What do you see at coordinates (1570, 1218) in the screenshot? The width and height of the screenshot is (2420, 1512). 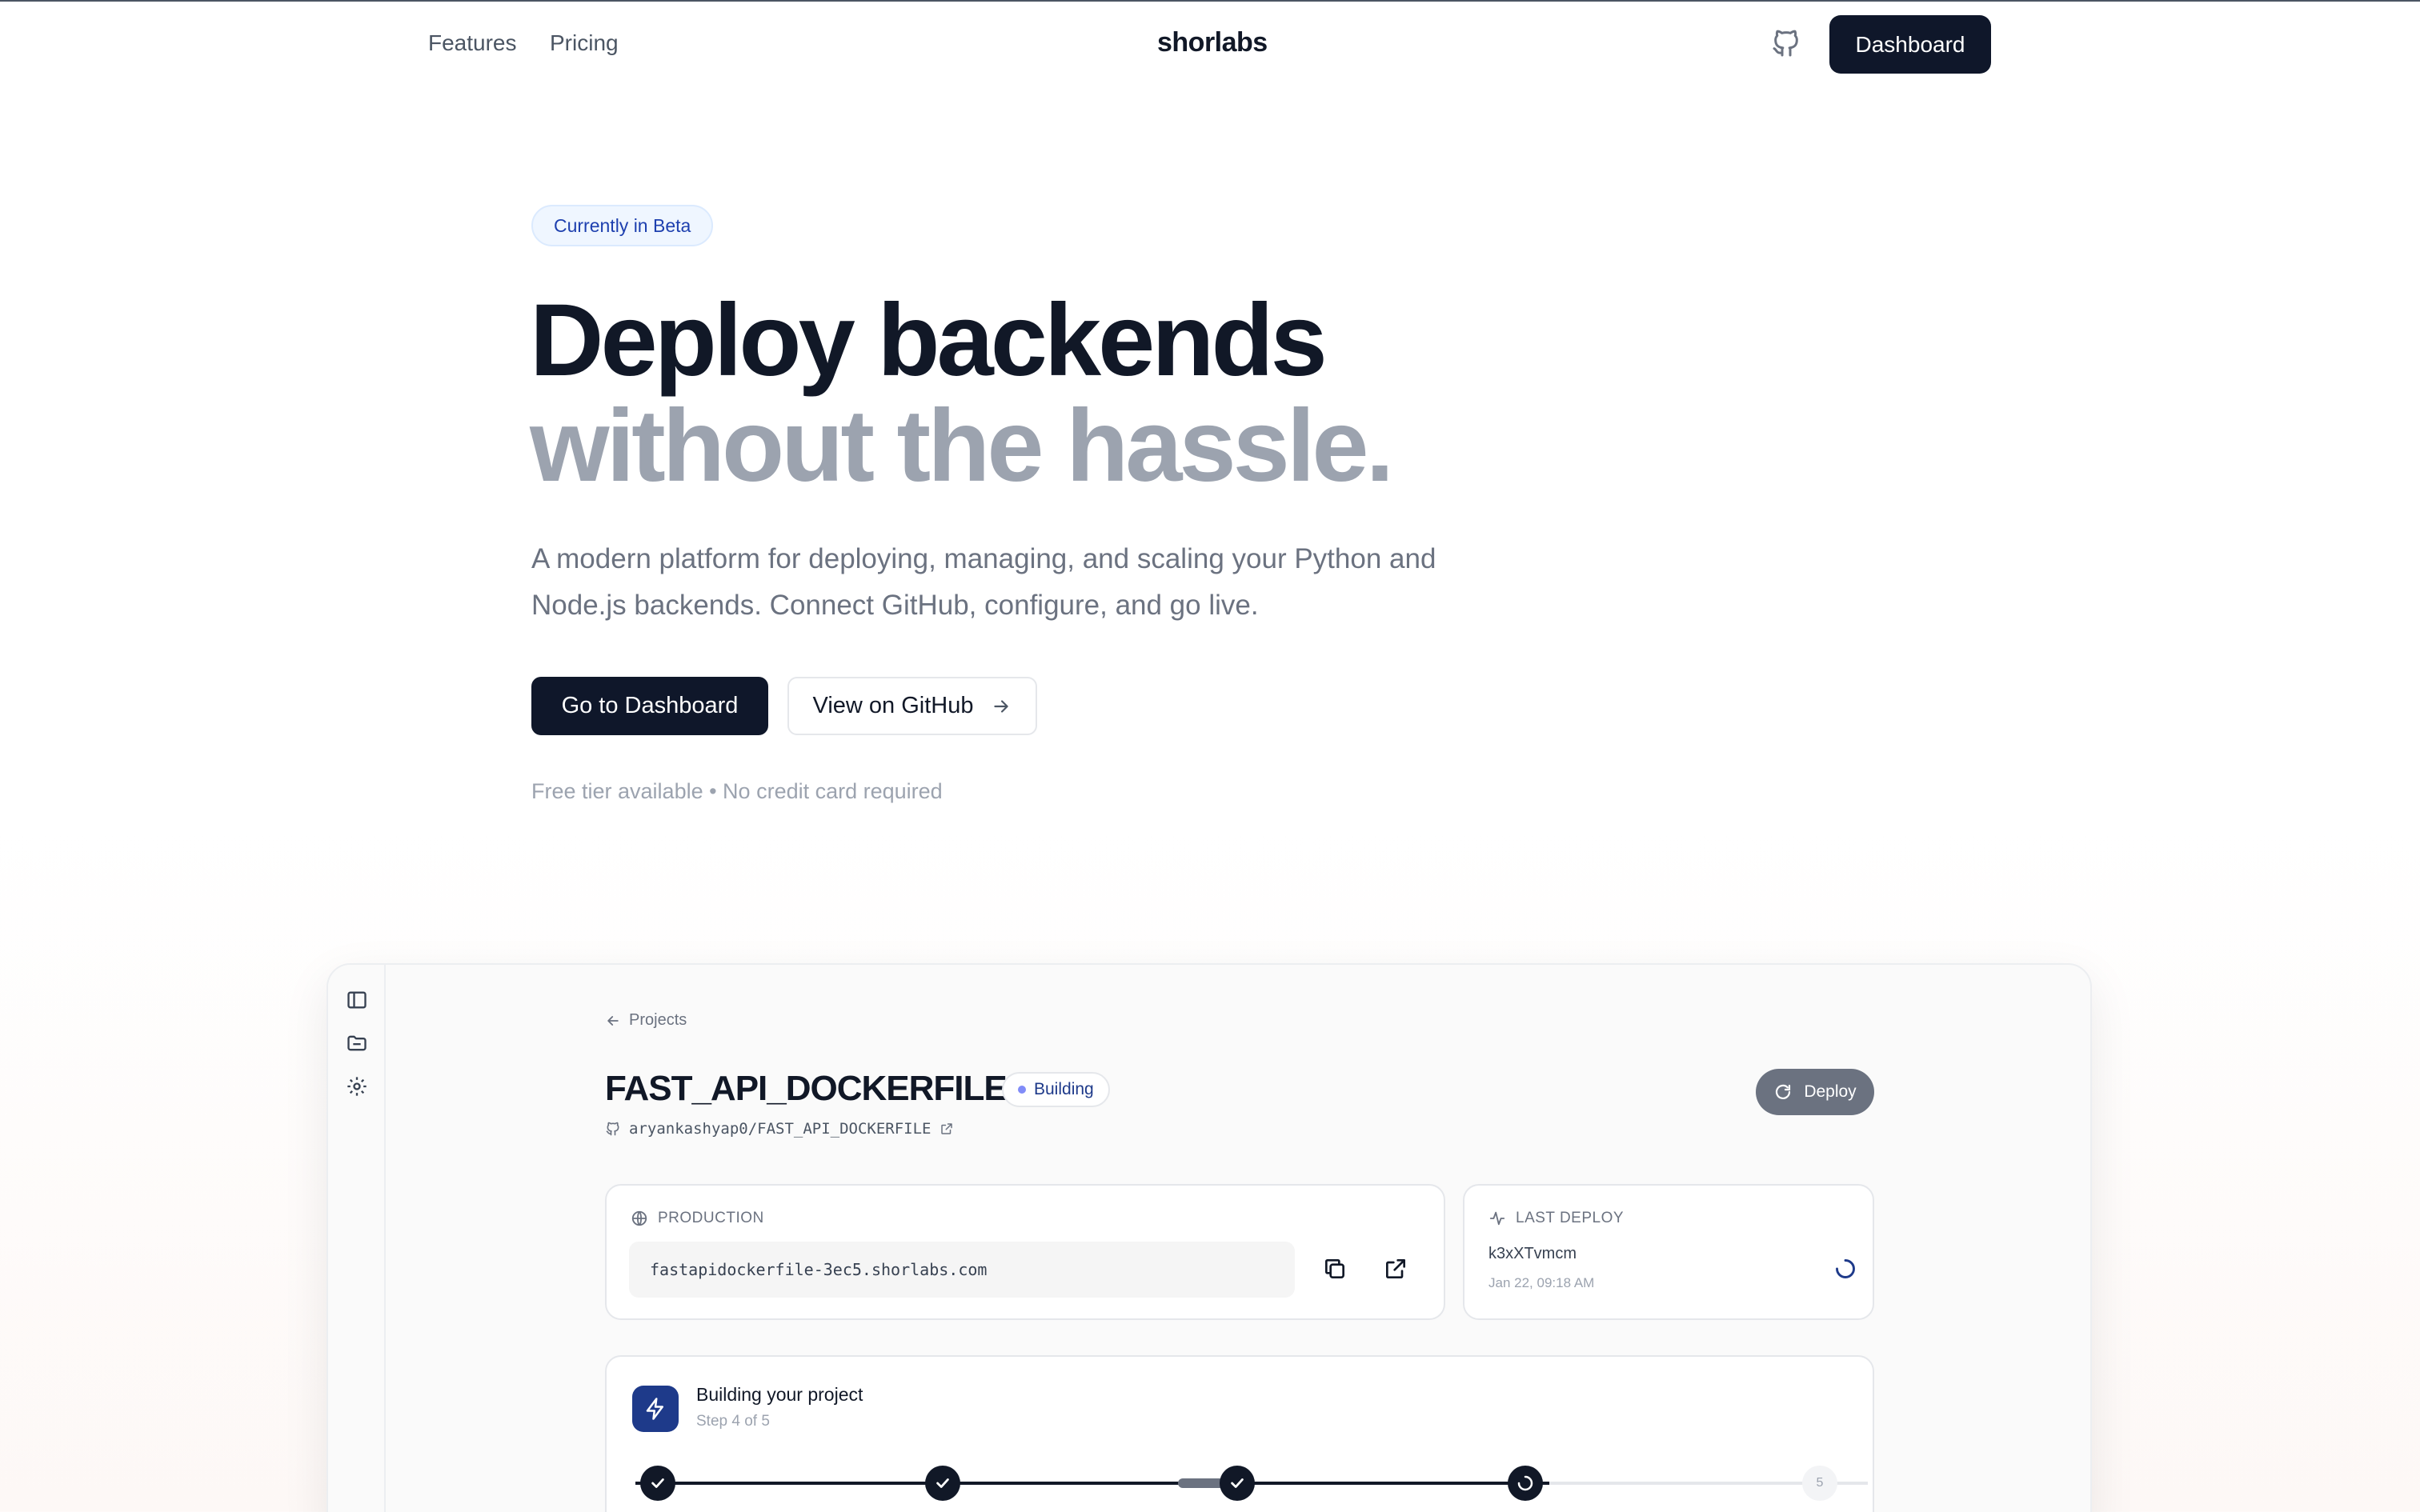 I see `last-deploy-label: LAST DEPLOY` at bounding box center [1570, 1218].